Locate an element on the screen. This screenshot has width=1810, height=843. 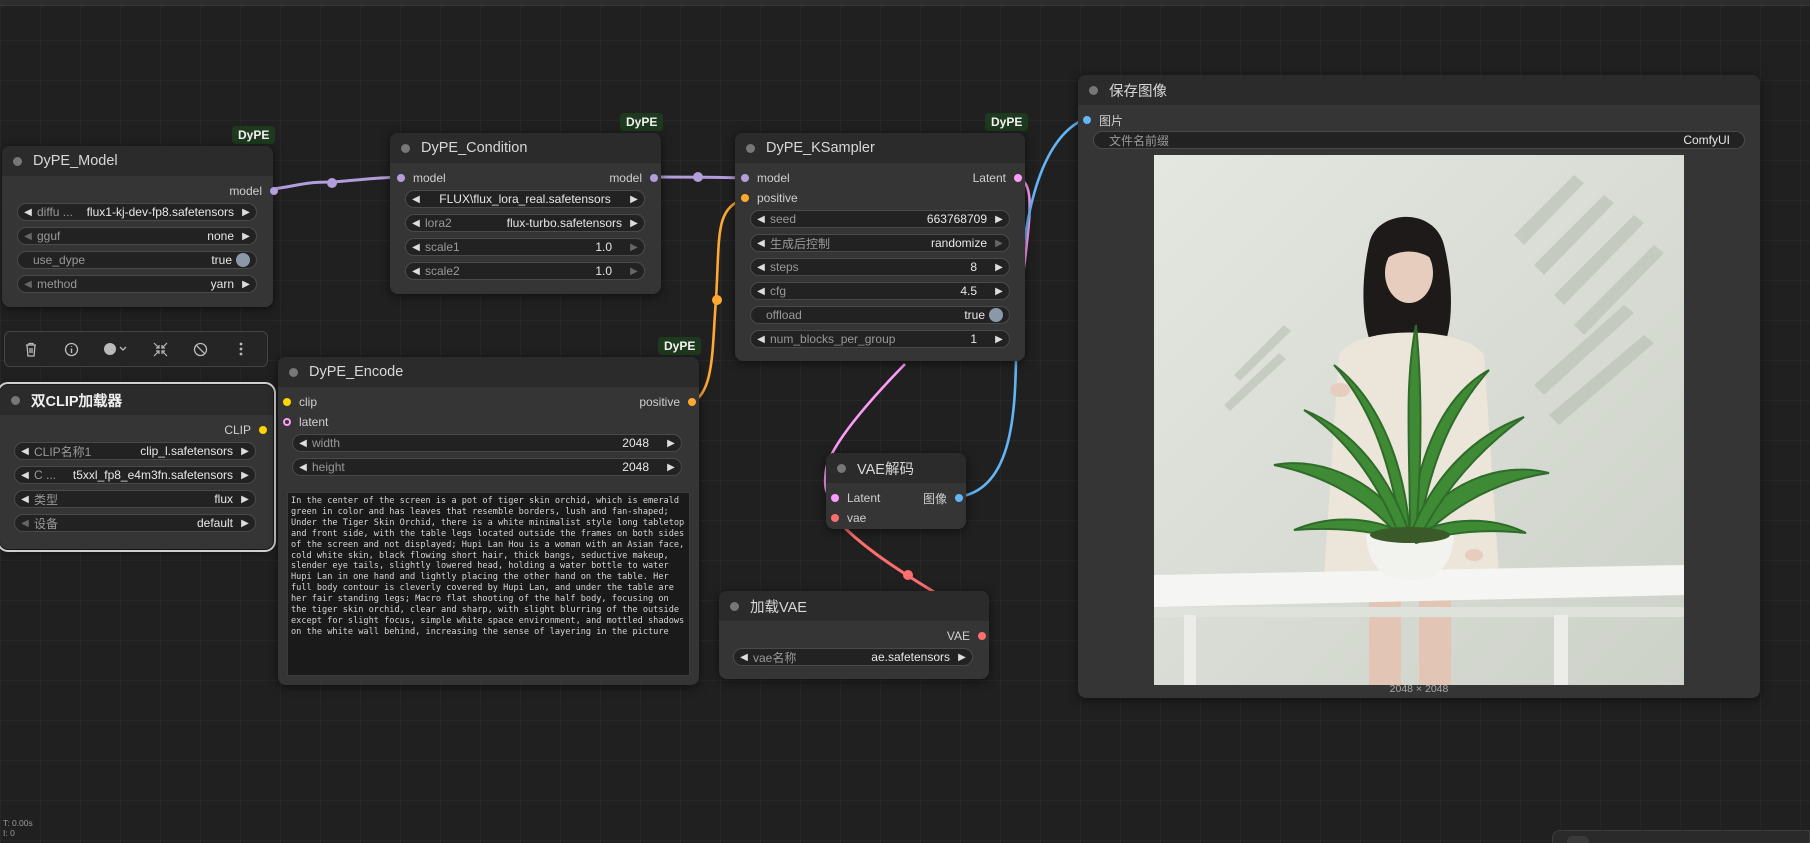
input-vae: vae is located at coordinates (848, 518).